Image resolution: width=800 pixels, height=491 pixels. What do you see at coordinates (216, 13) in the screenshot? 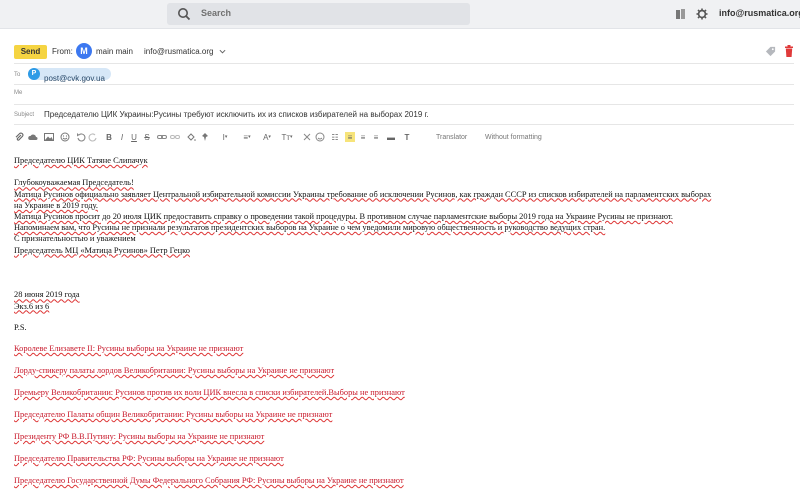
I see `search-input: Search` at bounding box center [216, 13].